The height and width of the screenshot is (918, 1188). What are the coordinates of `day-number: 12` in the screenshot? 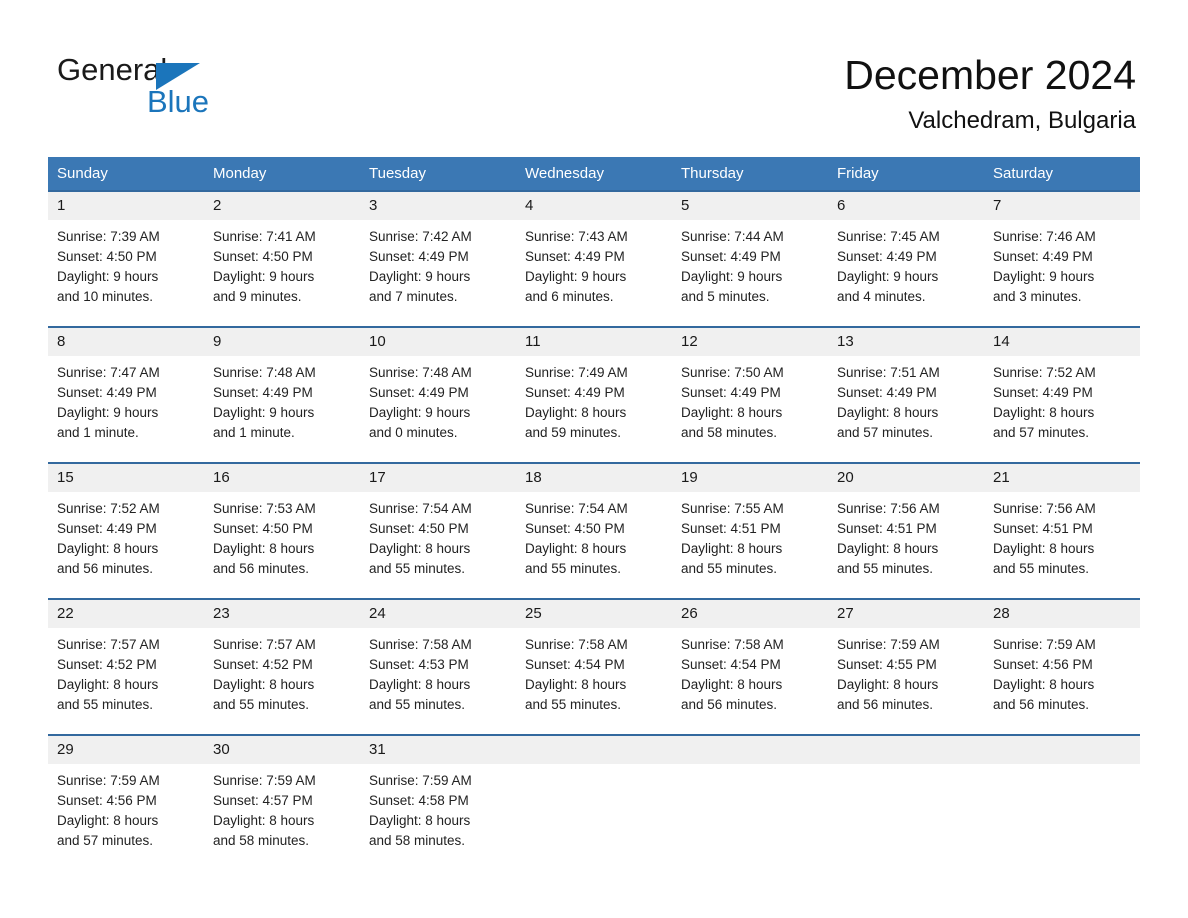 It's located at (750, 342).